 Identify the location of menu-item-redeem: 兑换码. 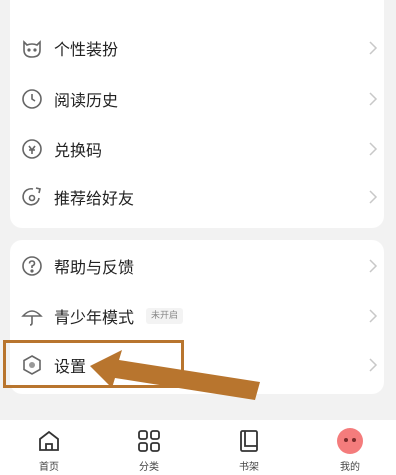
(197, 149).